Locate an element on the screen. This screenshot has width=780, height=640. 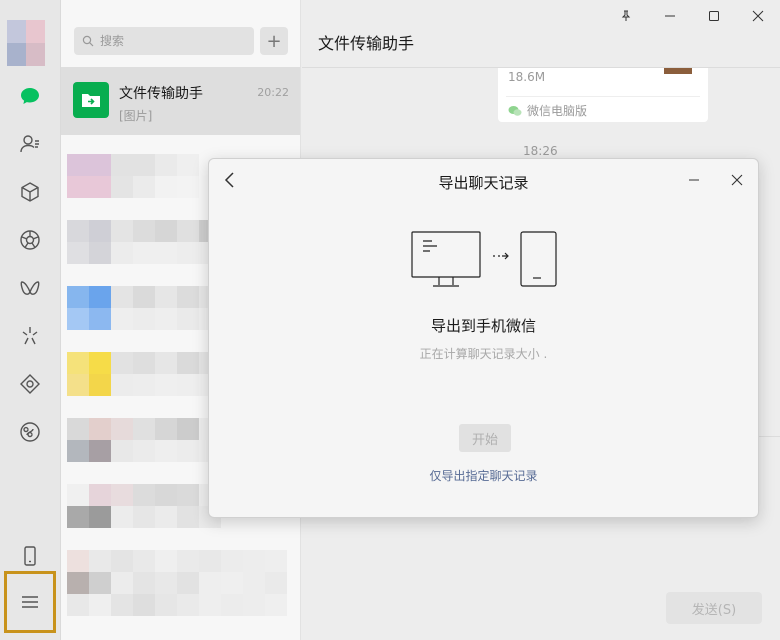
chat-item-time: 20:22 is located at coordinates (273, 92).